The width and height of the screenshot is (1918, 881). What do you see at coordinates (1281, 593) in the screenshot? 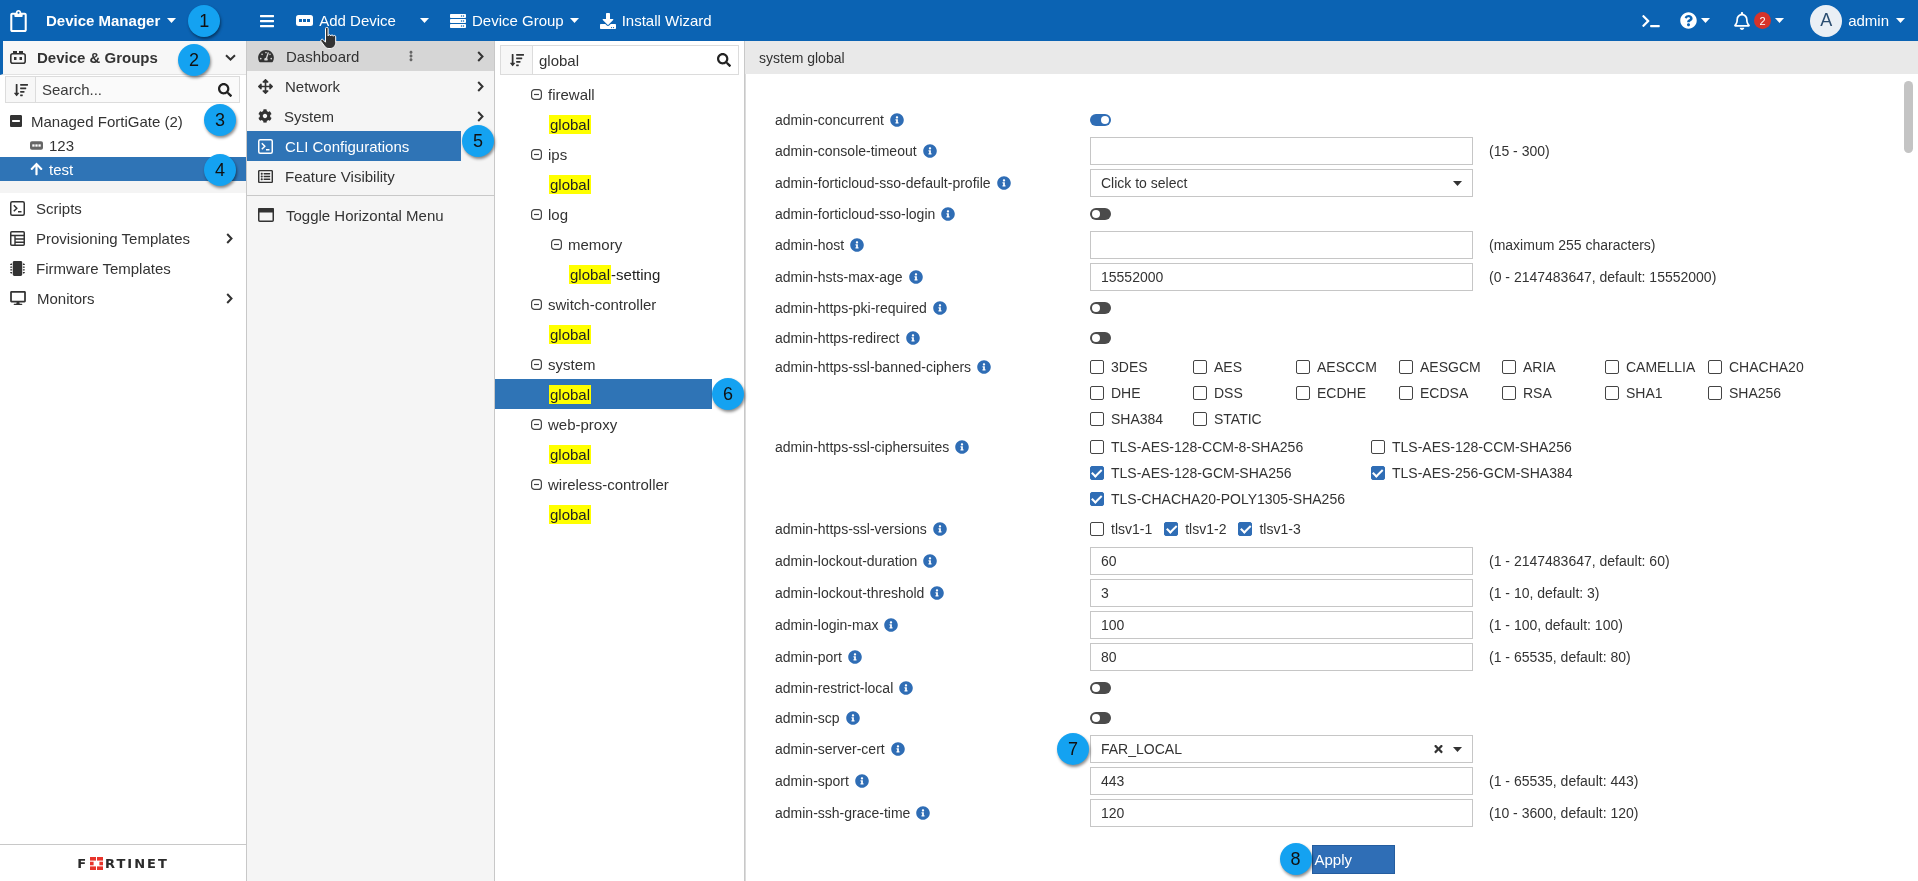
I see `text-field: 3` at bounding box center [1281, 593].